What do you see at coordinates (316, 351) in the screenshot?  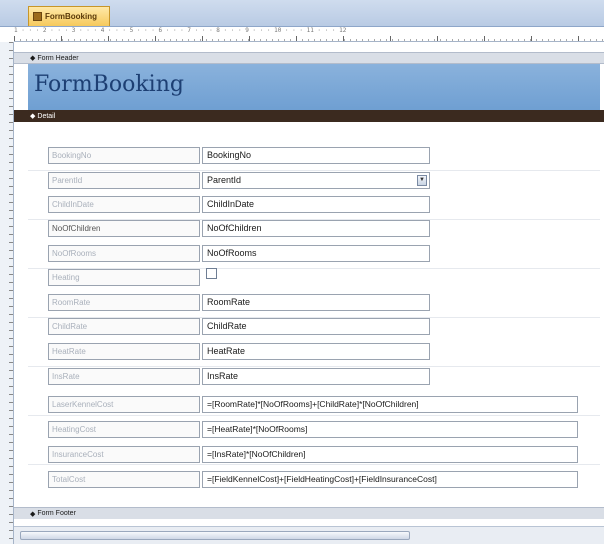 I see `textbox-heatrate: HeatRate` at bounding box center [316, 351].